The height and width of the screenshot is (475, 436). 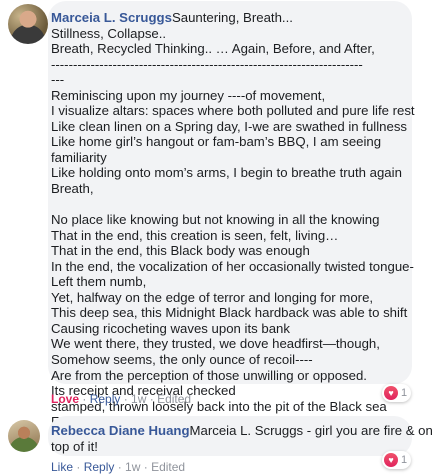 What do you see at coordinates (65, 399) in the screenshot?
I see `love-reaction-link: Love` at bounding box center [65, 399].